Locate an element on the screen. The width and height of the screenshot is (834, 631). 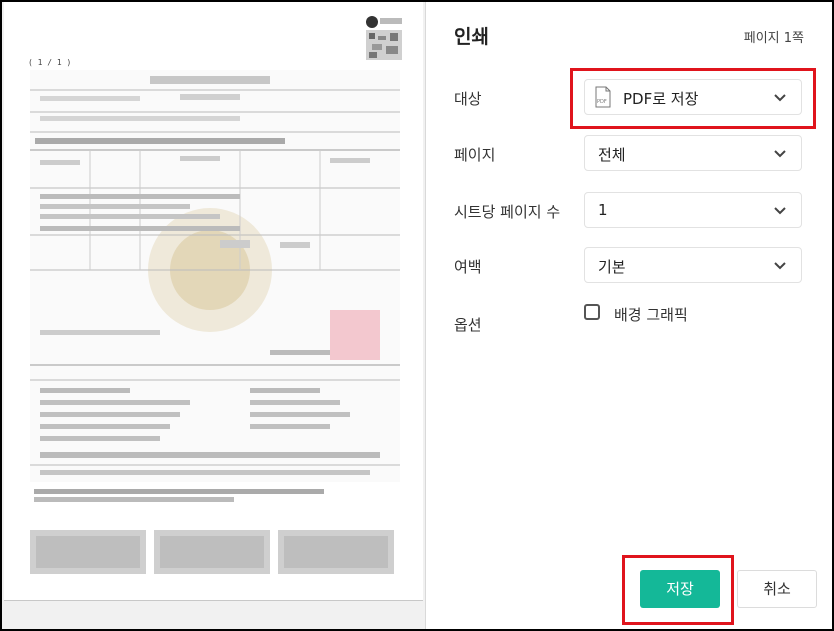
margins-select: 기본 is located at coordinates (693, 265).